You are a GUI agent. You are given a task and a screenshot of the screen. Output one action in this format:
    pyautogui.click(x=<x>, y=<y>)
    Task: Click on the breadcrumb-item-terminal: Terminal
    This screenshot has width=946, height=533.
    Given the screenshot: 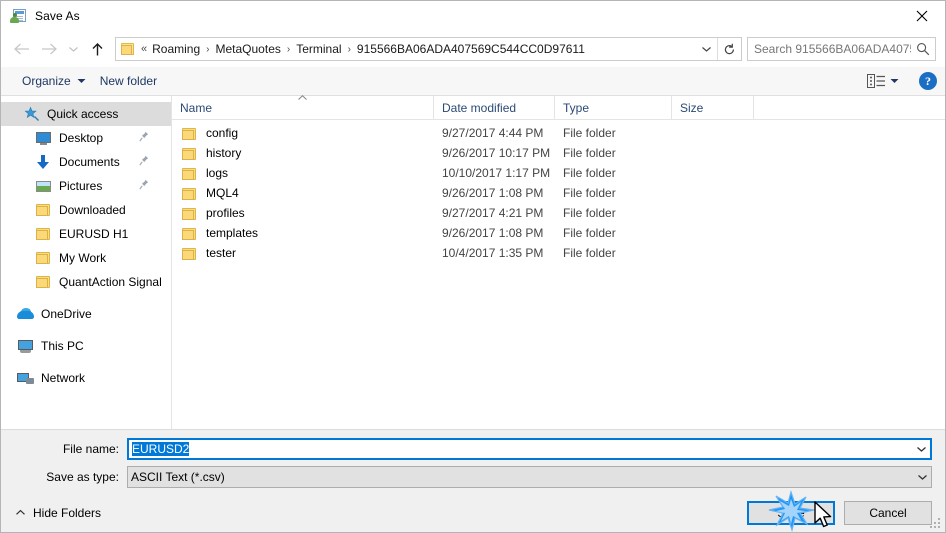 What is the action you would take?
    pyautogui.click(x=318, y=49)
    